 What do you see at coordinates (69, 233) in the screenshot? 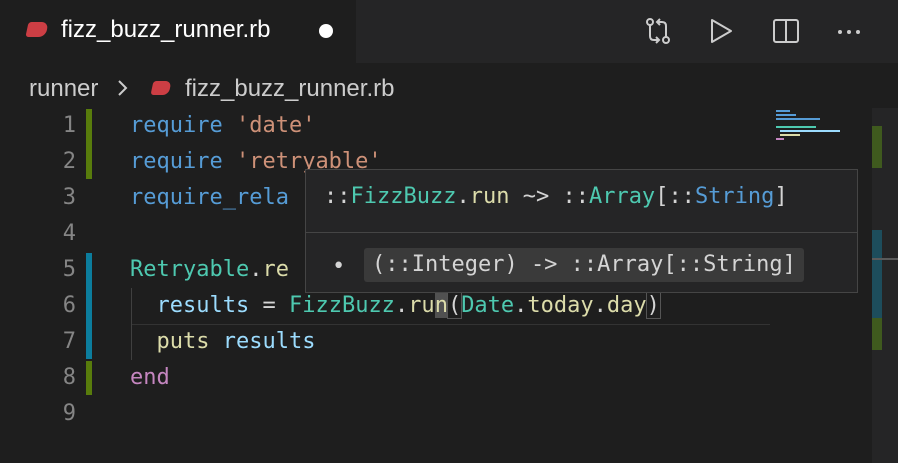
I see `line-number: 4` at bounding box center [69, 233].